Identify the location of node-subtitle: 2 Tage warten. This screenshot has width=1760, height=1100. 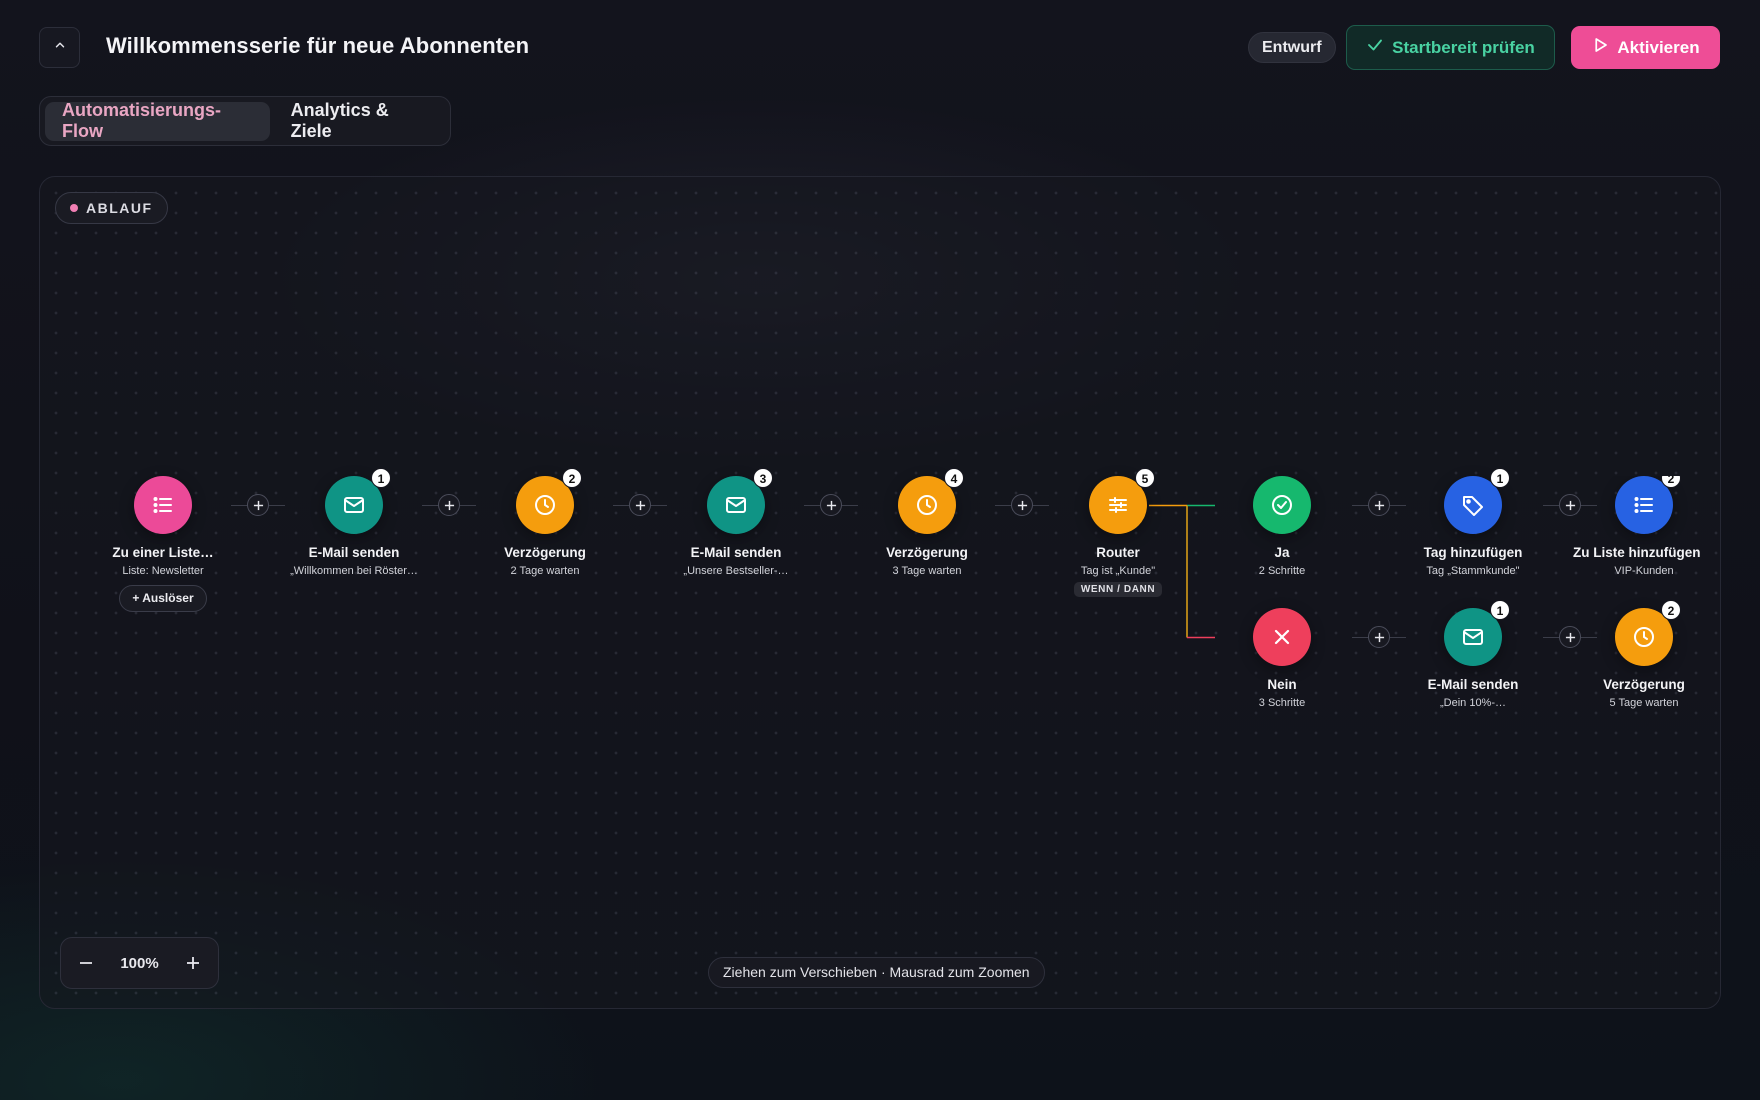
(545, 571).